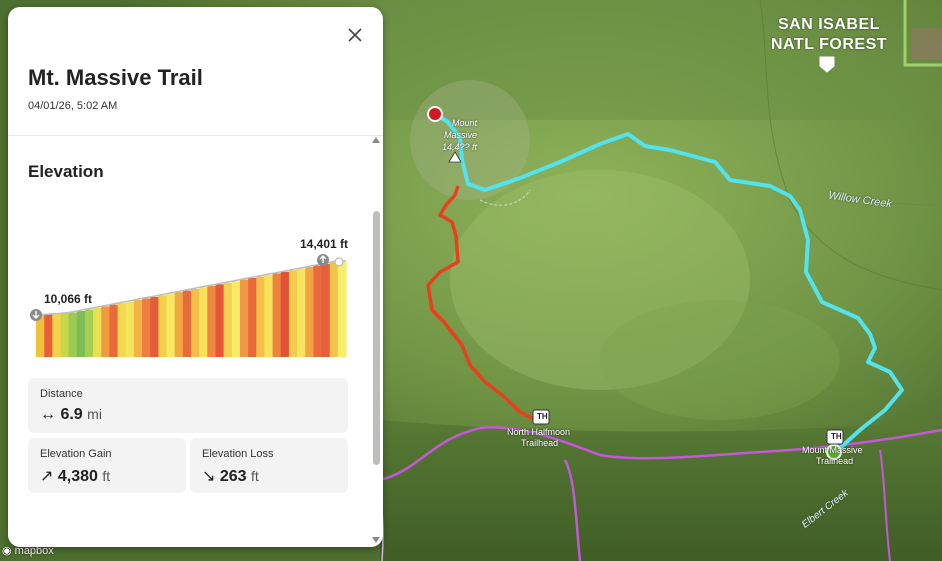 This screenshot has width=942, height=561. Describe the element at coordinates (835, 461) in the screenshot. I see `mount-massive-th-label-2: Trailhead` at that location.